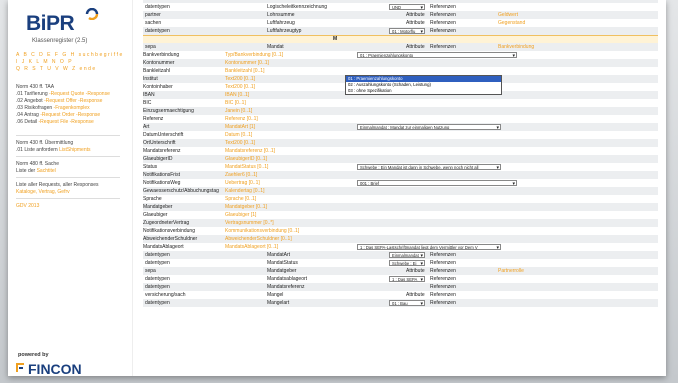  Describe the element at coordinates (280, 199) in the screenshot. I see `attribute-type-link: Sprache [0..1]` at that location.